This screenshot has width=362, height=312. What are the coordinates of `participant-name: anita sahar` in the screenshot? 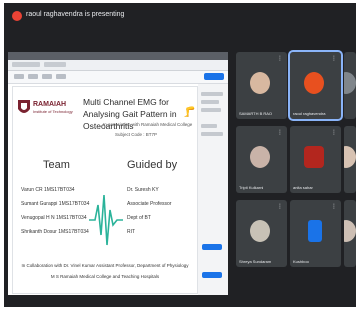 It's located at (303, 187).